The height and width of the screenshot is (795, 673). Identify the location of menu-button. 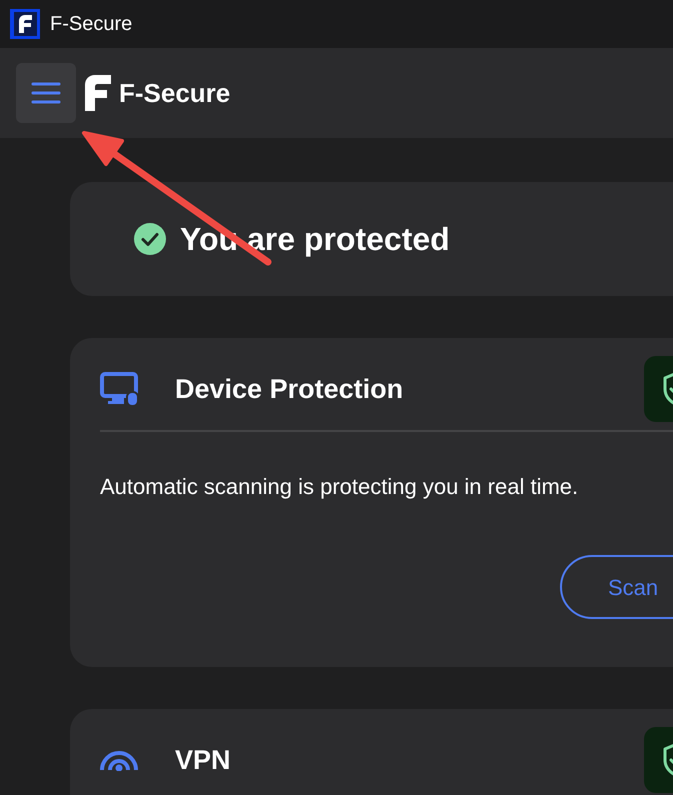
(46, 93).